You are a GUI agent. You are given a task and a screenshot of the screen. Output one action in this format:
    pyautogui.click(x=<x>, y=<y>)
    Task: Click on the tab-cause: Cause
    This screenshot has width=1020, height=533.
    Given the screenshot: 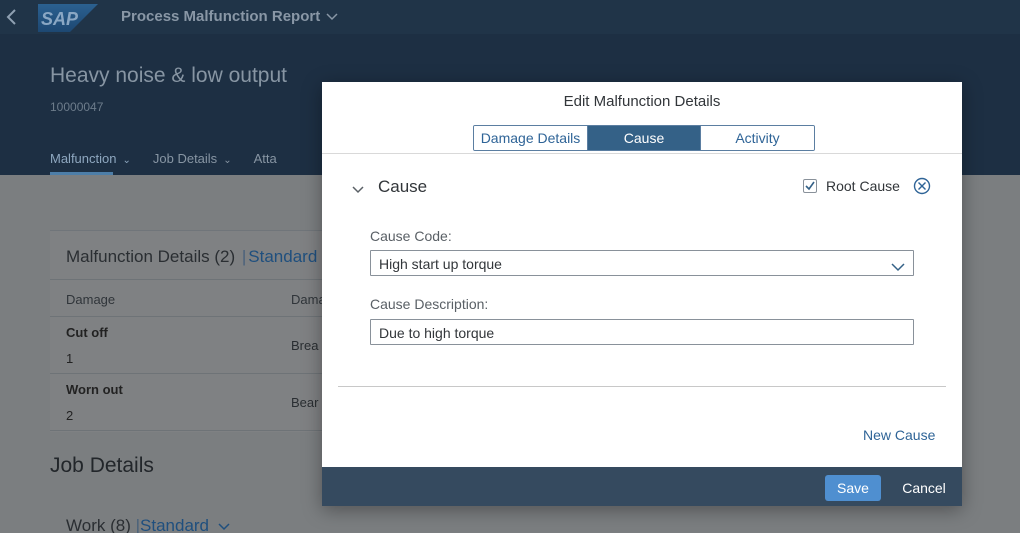 What is the action you would take?
    pyautogui.click(x=644, y=138)
    